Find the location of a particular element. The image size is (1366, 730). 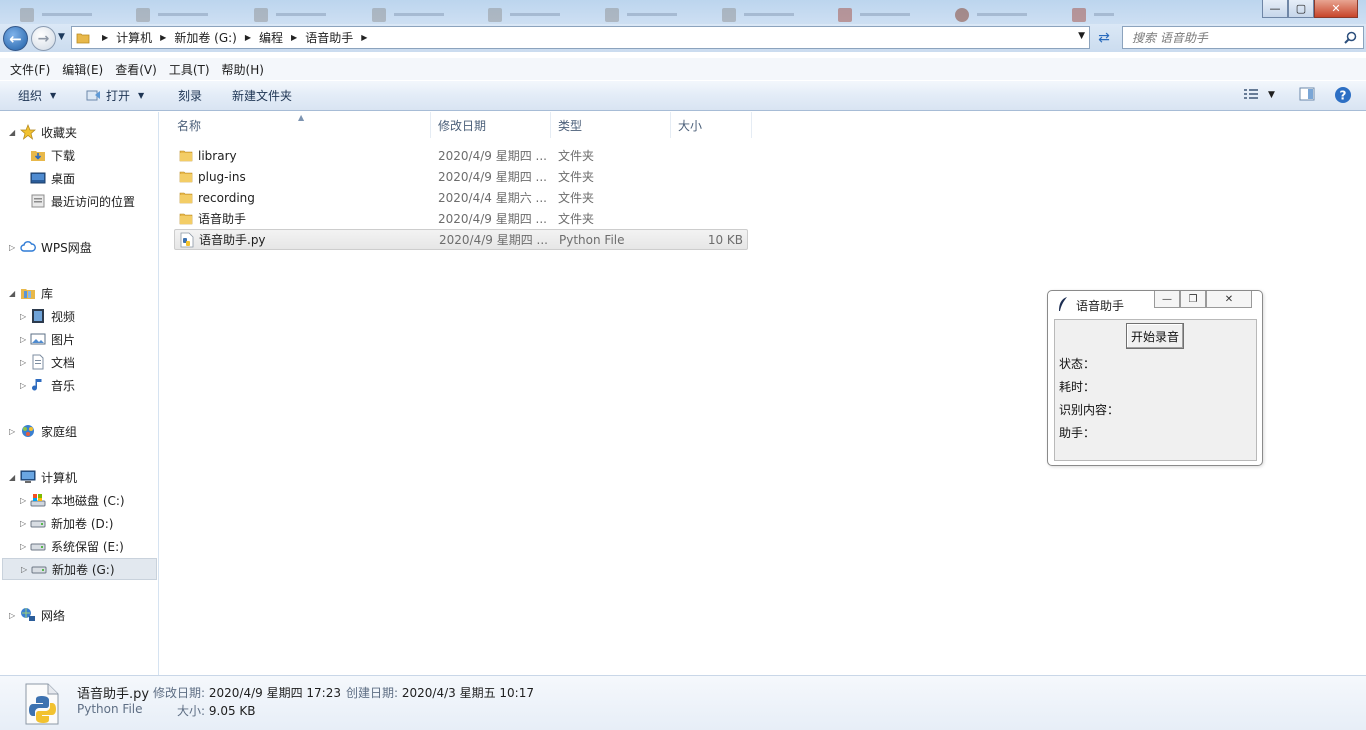

folder-icon is located at coordinates (83, 37).